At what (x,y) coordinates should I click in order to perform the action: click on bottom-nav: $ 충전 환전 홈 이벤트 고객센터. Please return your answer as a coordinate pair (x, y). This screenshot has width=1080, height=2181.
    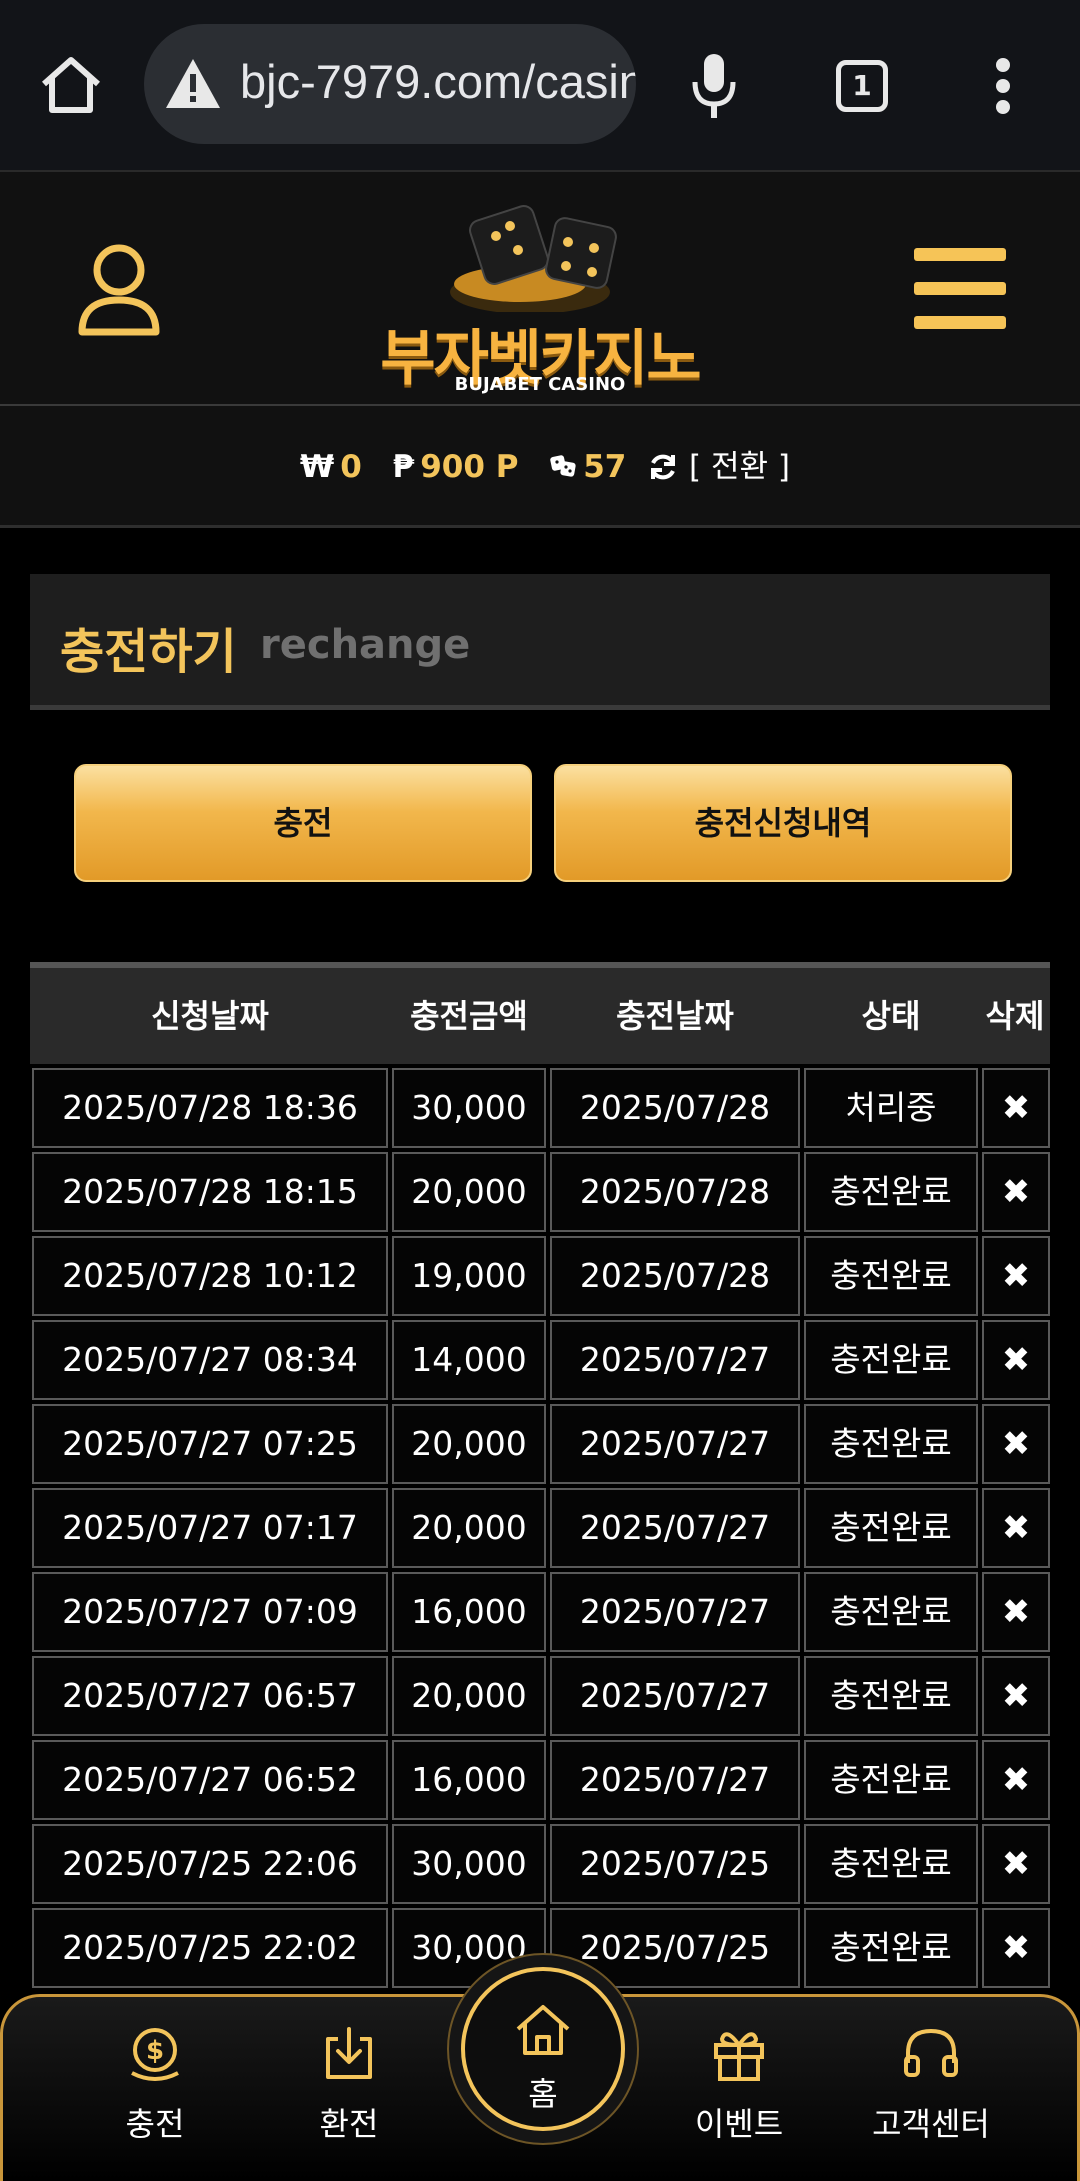
    Looking at the image, I should click on (540, 2067).